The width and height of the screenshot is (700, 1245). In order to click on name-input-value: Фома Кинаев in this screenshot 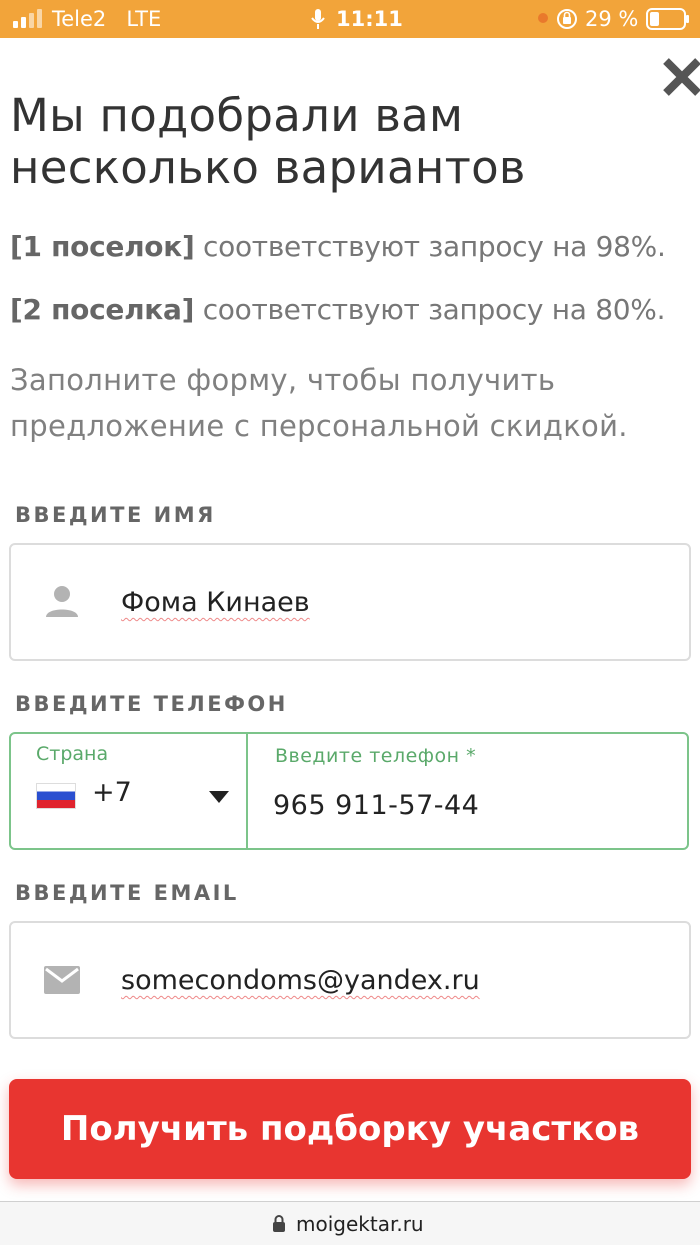, I will do `click(215, 602)`.